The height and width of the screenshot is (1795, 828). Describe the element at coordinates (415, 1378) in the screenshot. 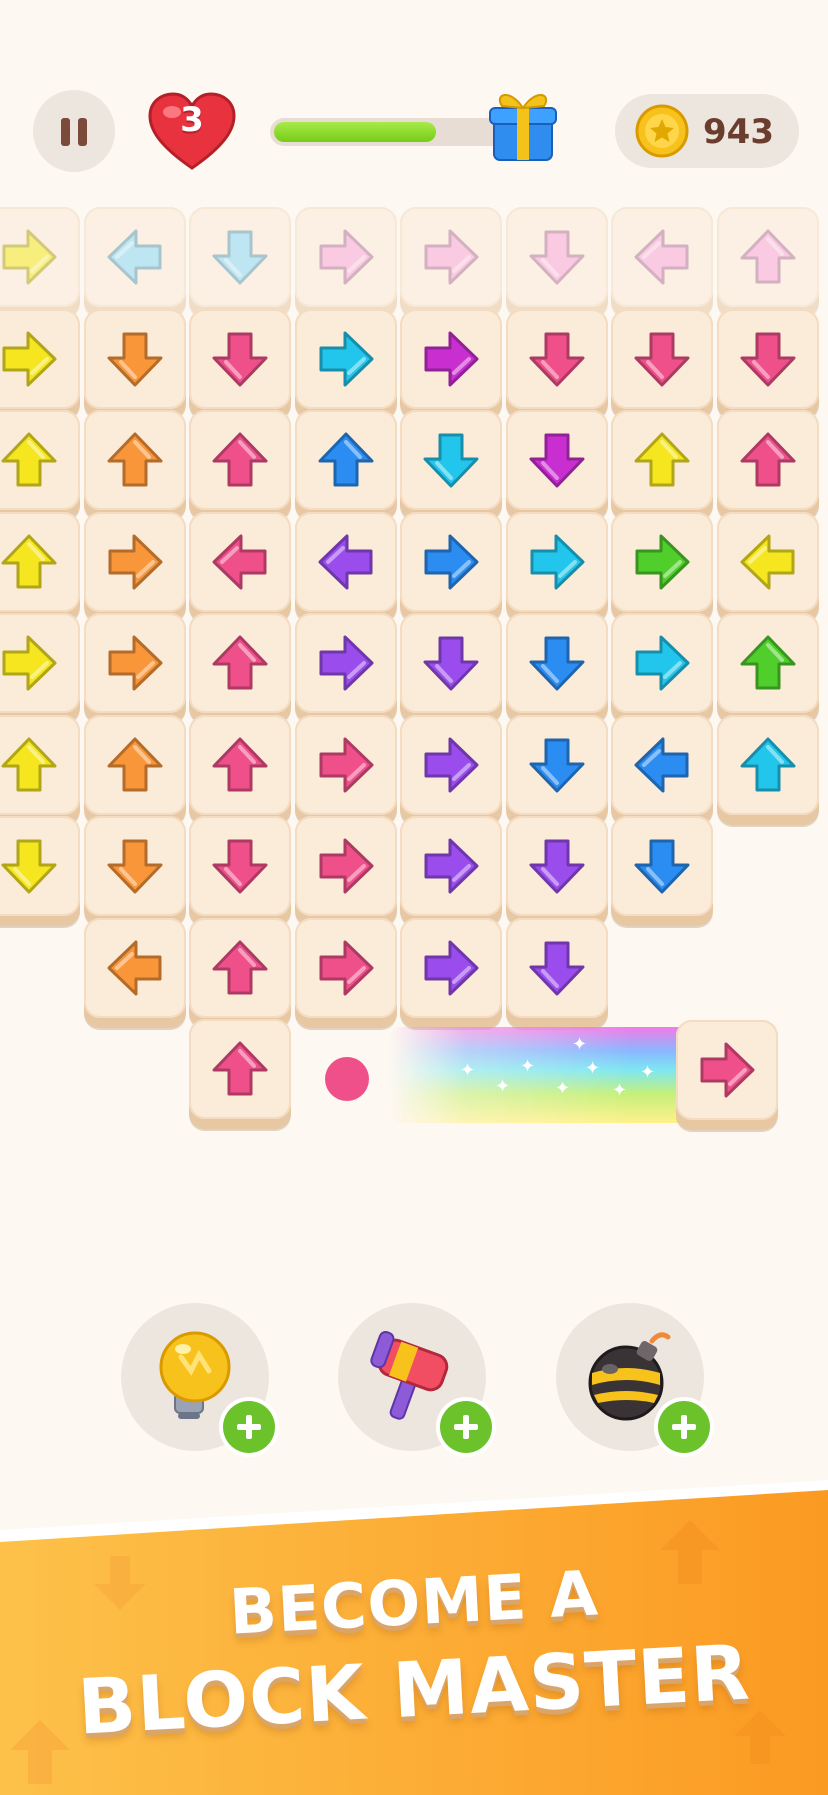

I see `hammer-booster-button` at that location.